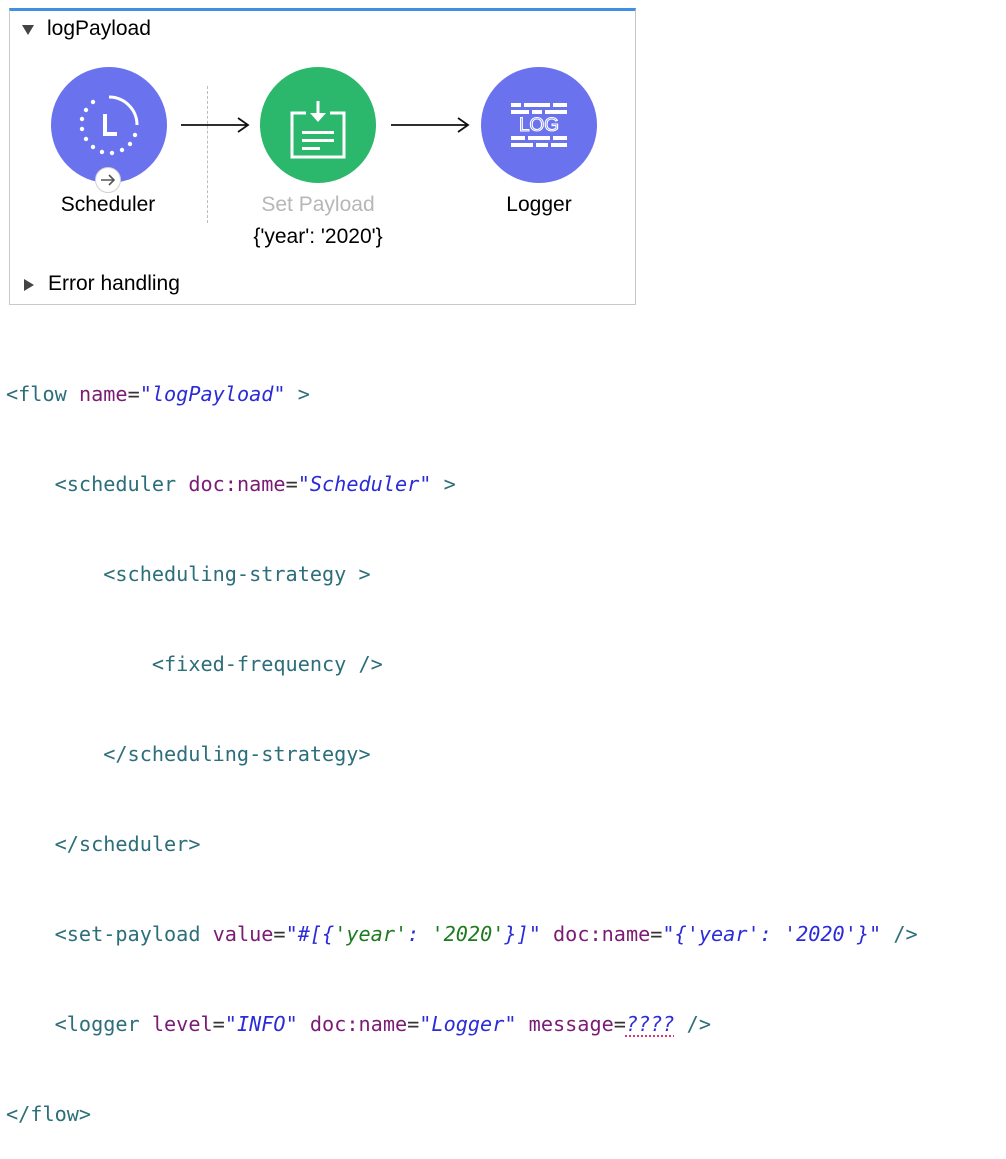 This screenshot has height=1159, width=1006. I want to click on error-handling-row: Error handling, so click(102, 284).